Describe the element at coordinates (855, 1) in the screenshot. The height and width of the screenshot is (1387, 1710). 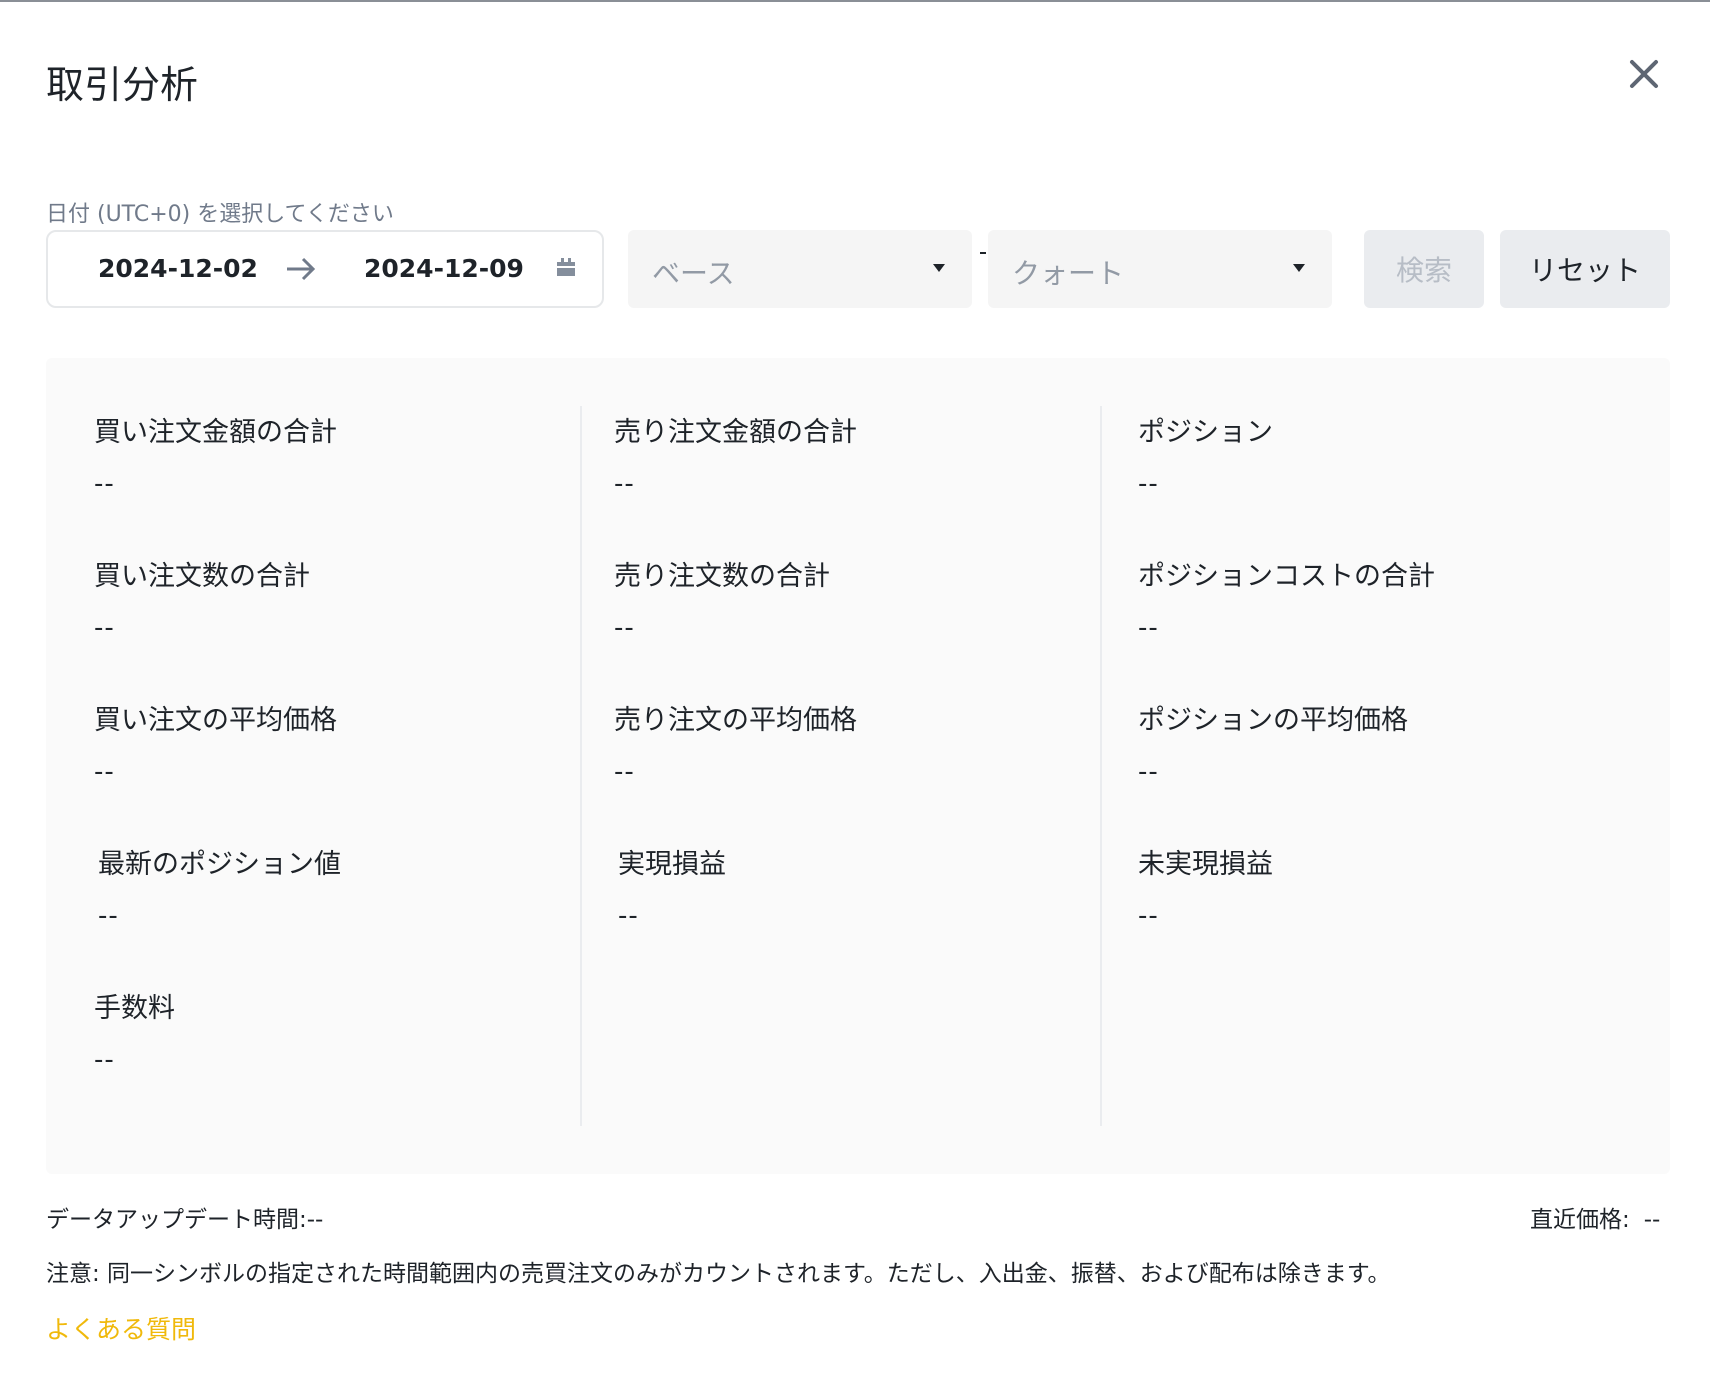
I see `window-top-border` at that location.